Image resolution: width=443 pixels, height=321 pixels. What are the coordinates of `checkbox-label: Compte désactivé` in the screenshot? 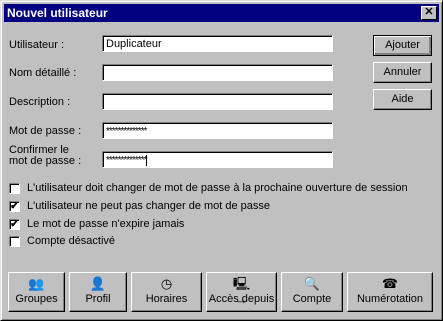 It's located at (71, 241).